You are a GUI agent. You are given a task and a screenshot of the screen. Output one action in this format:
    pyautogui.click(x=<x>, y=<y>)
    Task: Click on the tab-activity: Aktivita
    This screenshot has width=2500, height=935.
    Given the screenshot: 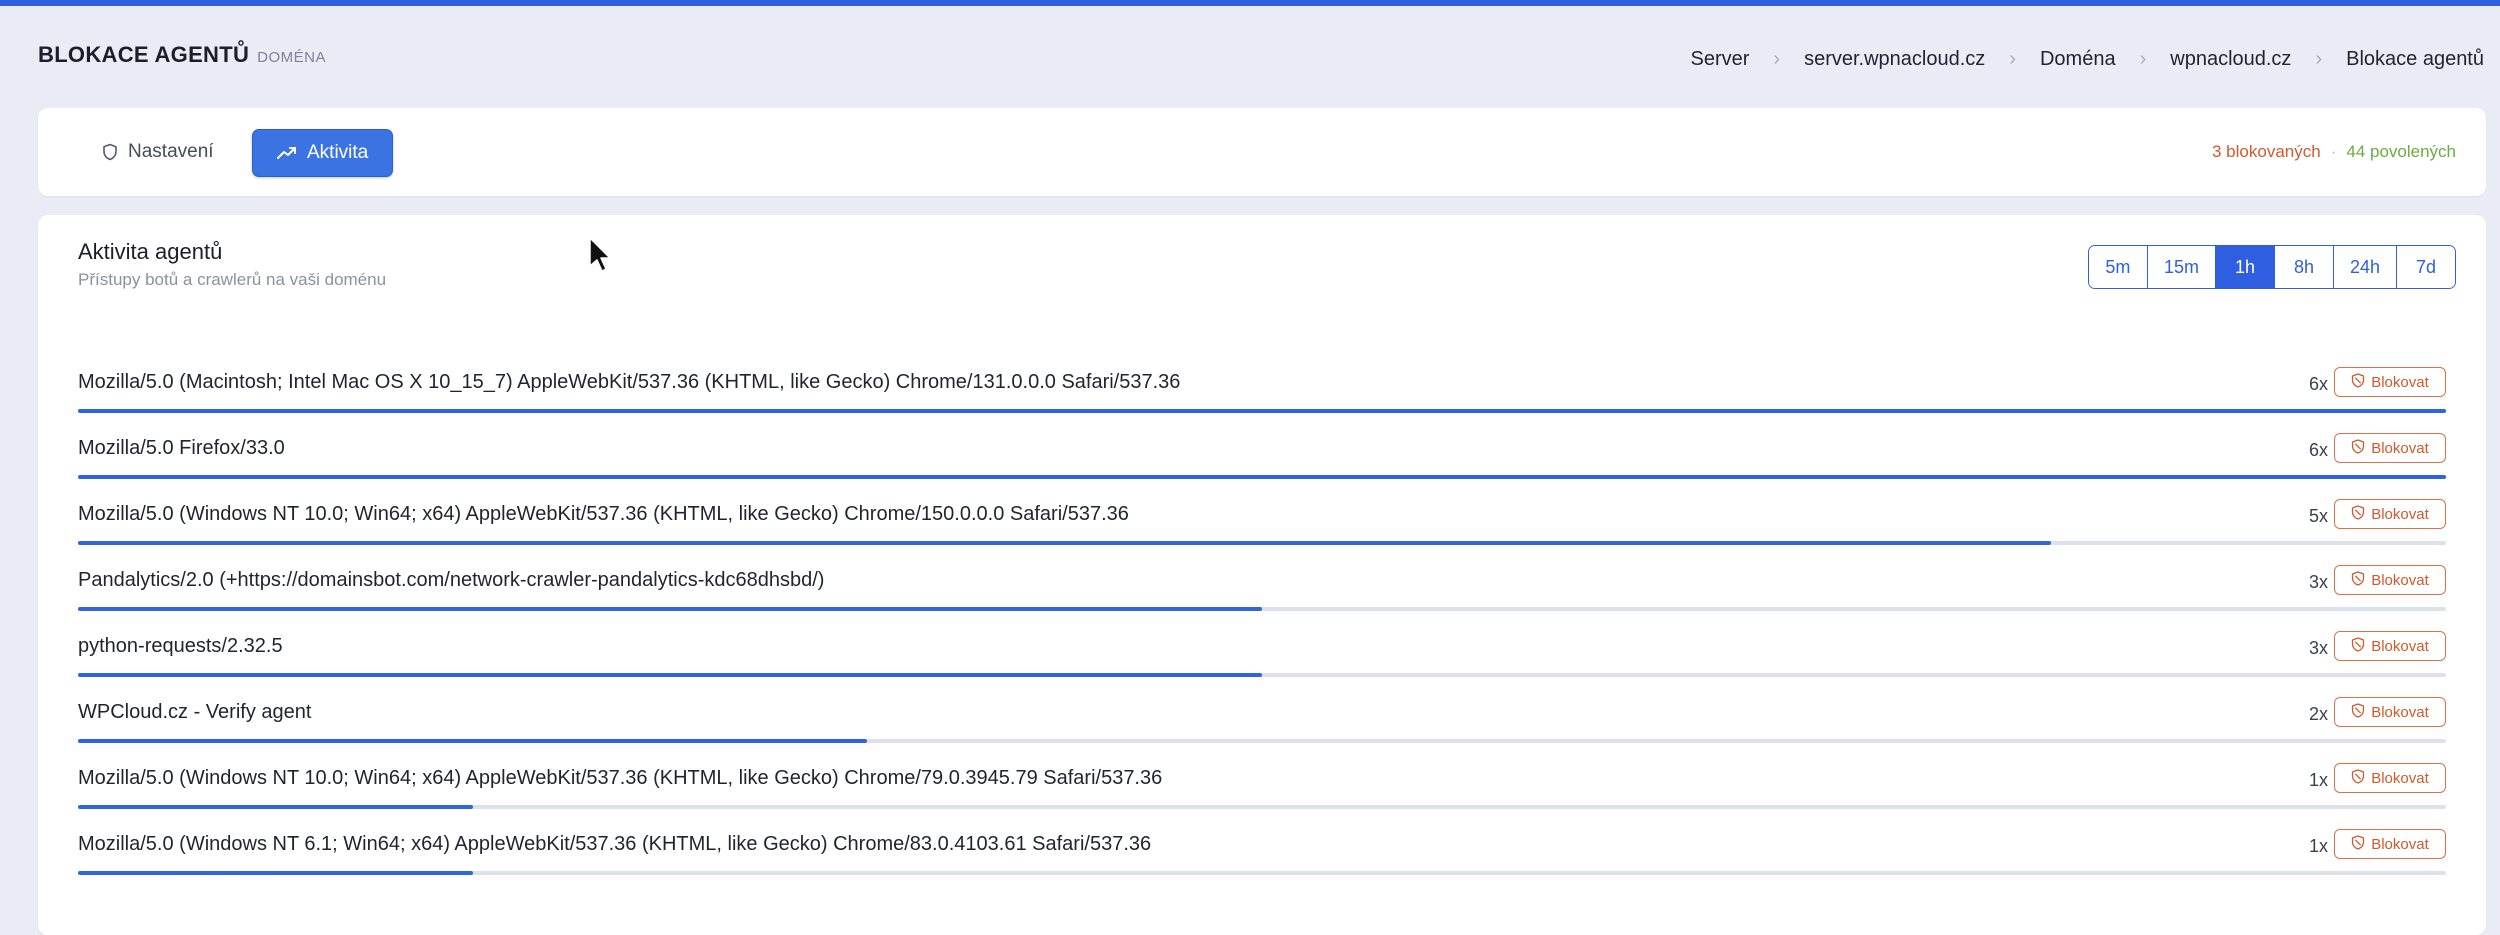 What is the action you would take?
    pyautogui.click(x=323, y=153)
    